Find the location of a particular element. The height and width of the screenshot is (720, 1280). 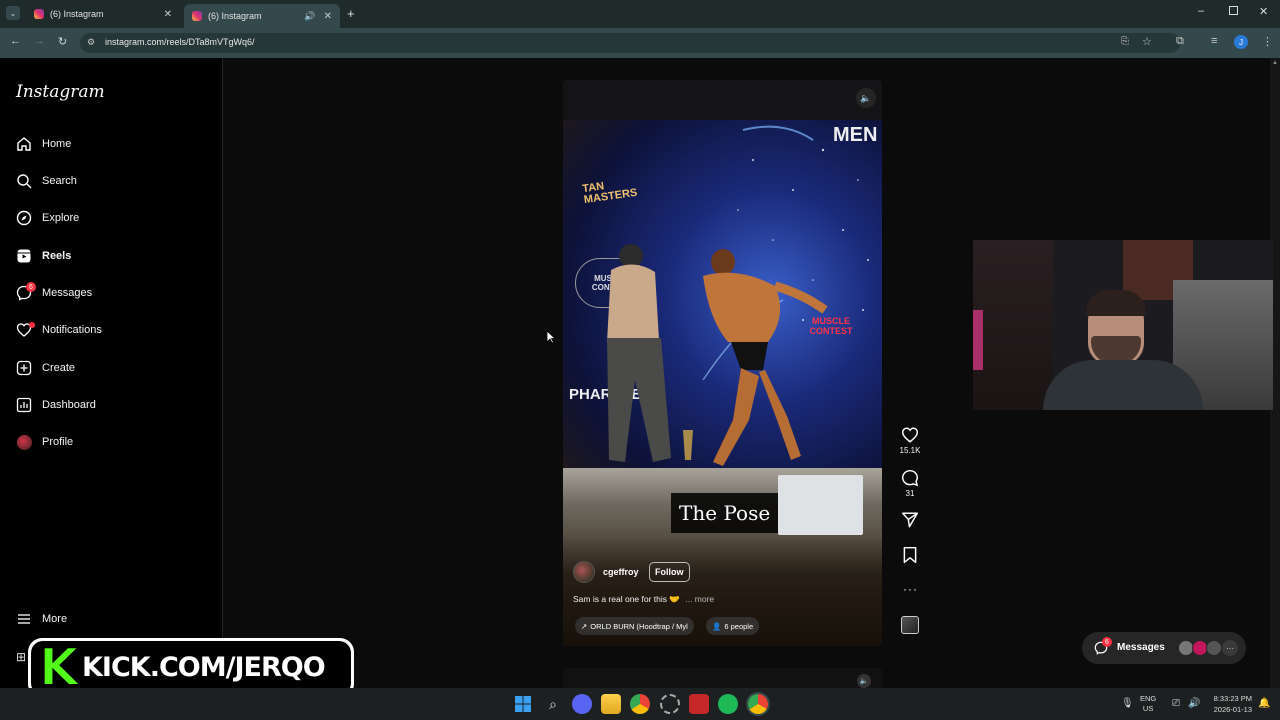

site-info-icon: ⚙ is located at coordinates (91, 42).